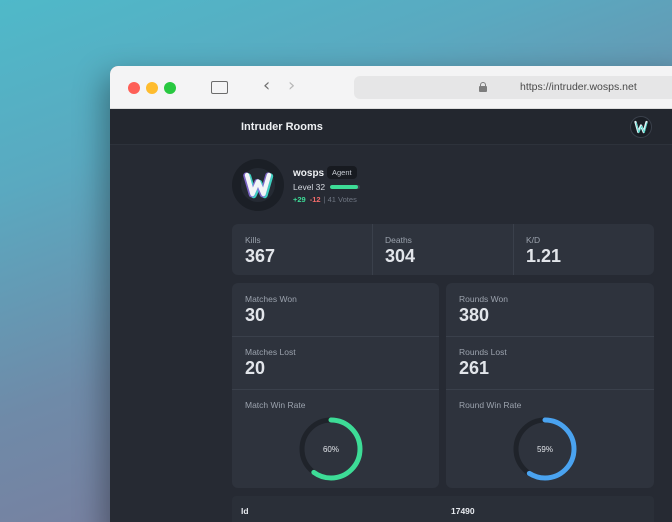 This screenshot has height=522, width=672. I want to click on vote-summary: +29 -12 | 41 Votes, so click(325, 199).